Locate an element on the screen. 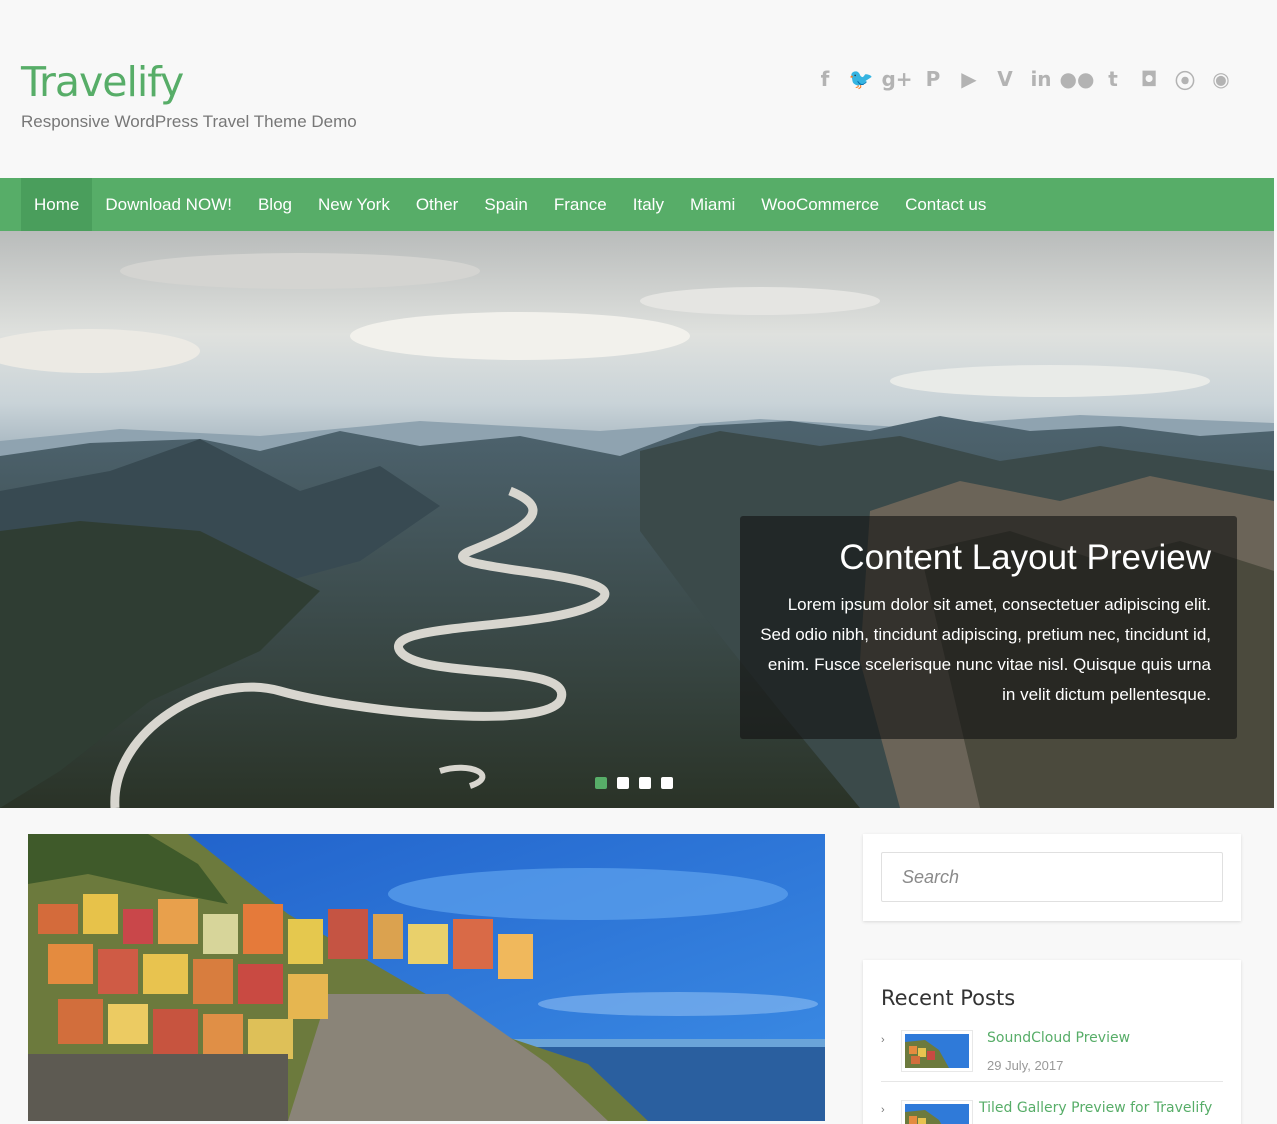  nav-item-spain: Spain is located at coordinates (505, 204).